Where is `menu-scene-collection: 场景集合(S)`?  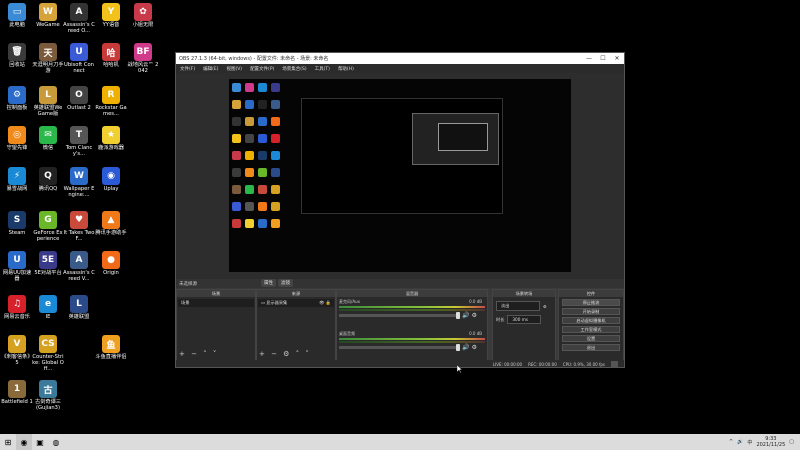
menu-scene-collection: 场景集合(S) is located at coordinates (294, 69).